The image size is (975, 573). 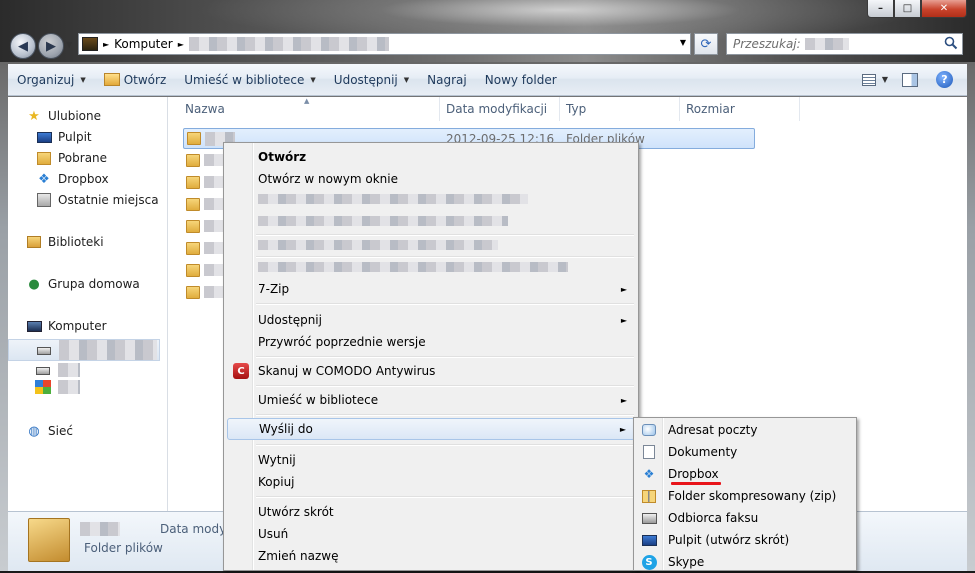 I want to click on menu-send-to-label: Wyślij do, so click(x=286, y=429).